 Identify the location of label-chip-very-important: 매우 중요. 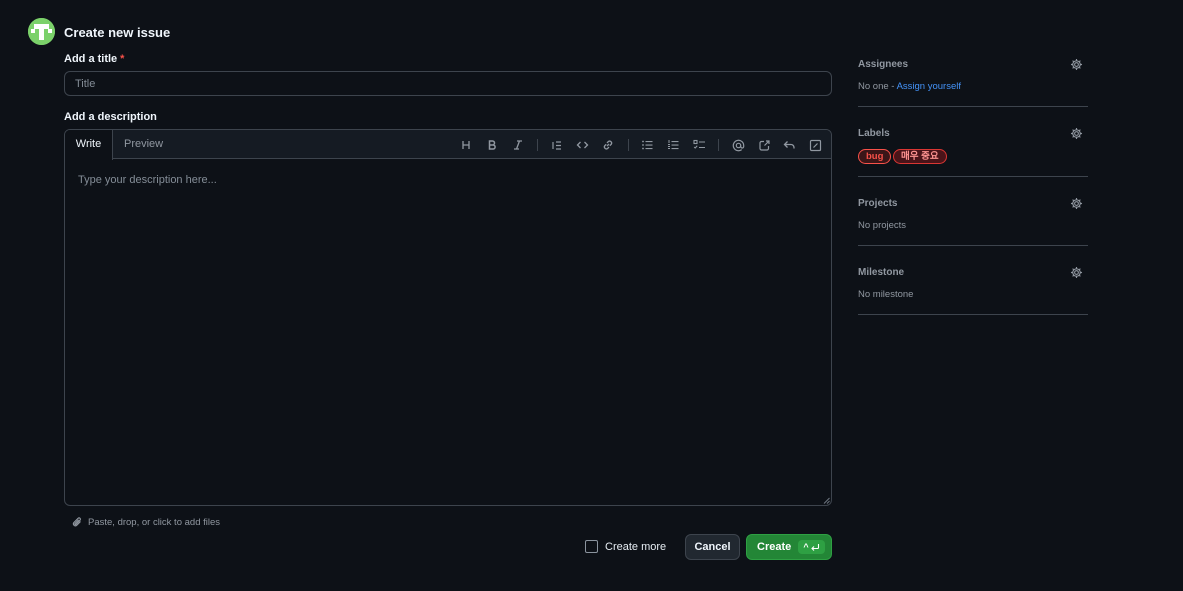
(920, 156).